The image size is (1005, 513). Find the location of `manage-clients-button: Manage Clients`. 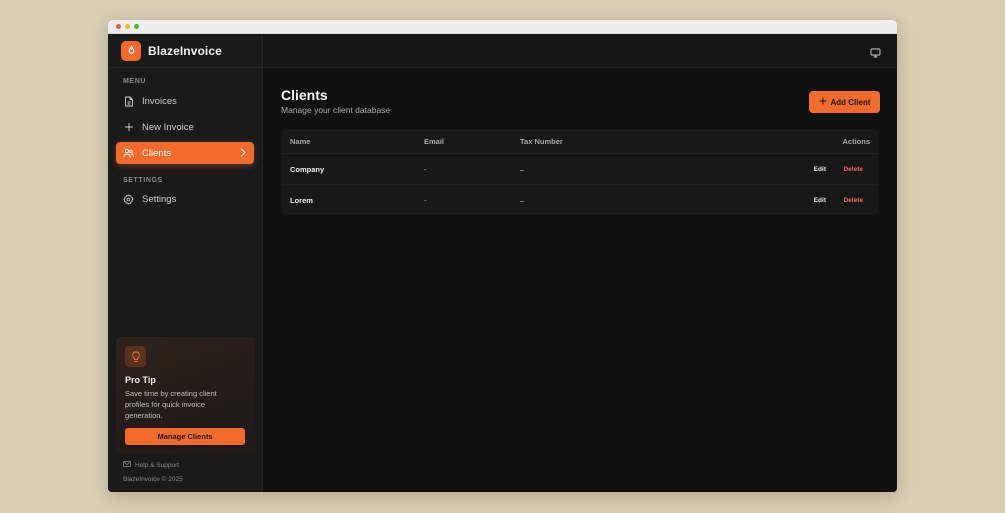

manage-clients-button: Manage Clients is located at coordinates (185, 436).